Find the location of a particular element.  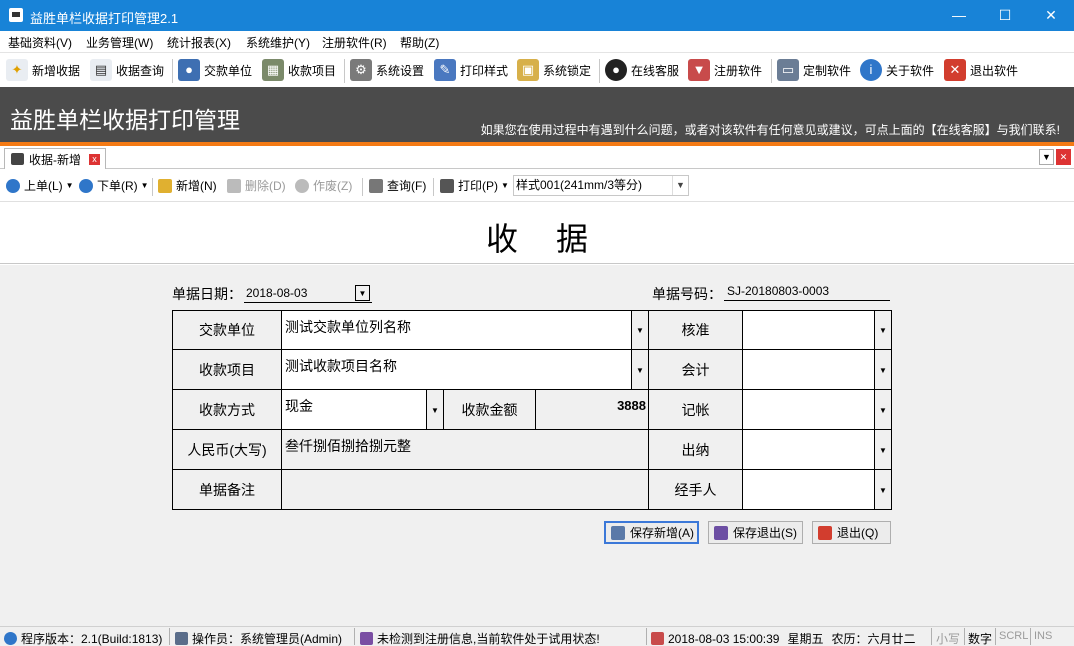

maximize-button: ☐ is located at coordinates (1005, 15).